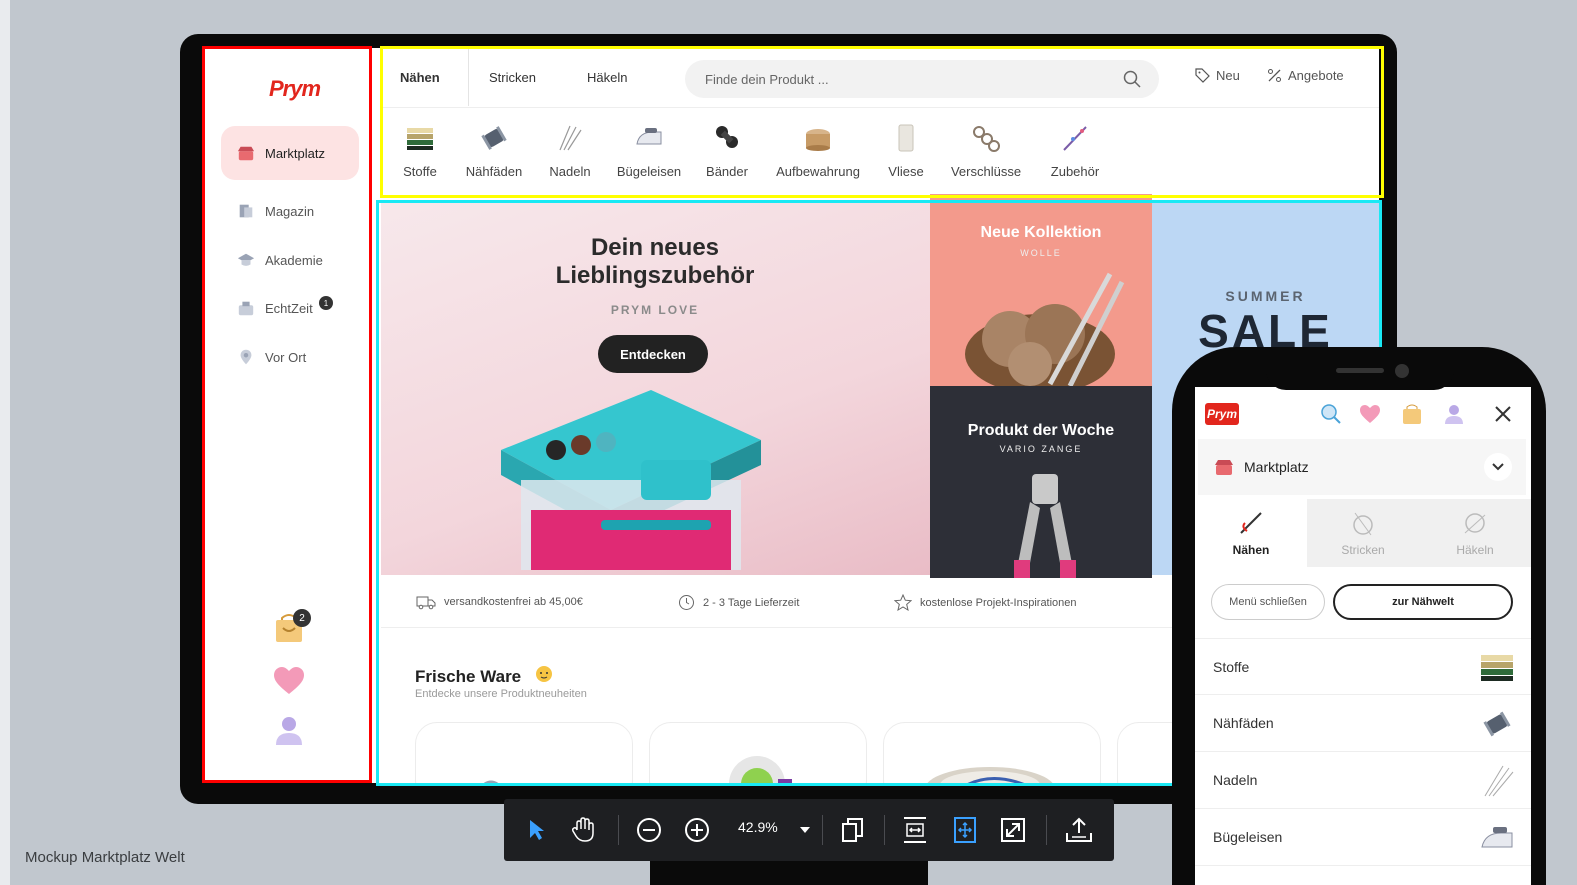 The image size is (1577, 885). Describe the element at coordinates (290, 153) in the screenshot. I see `sidebar-item-marktplatz: Marktplatz` at that location.